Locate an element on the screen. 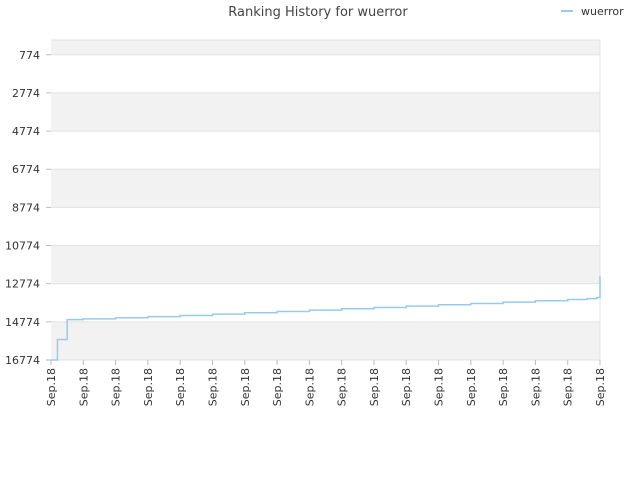  y-tick-label: 12774 is located at coordinates (22, 284).